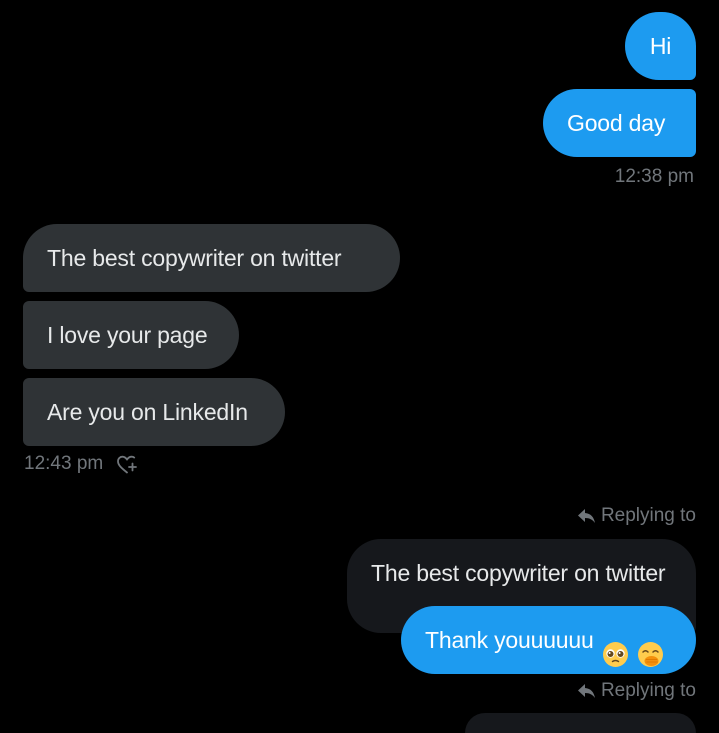 Image resolution: width=719 pixels, height=733 pixels. Describe the element at coordinates (127, 335) in the screenshot. I see `message-text: I love your page` at that location.